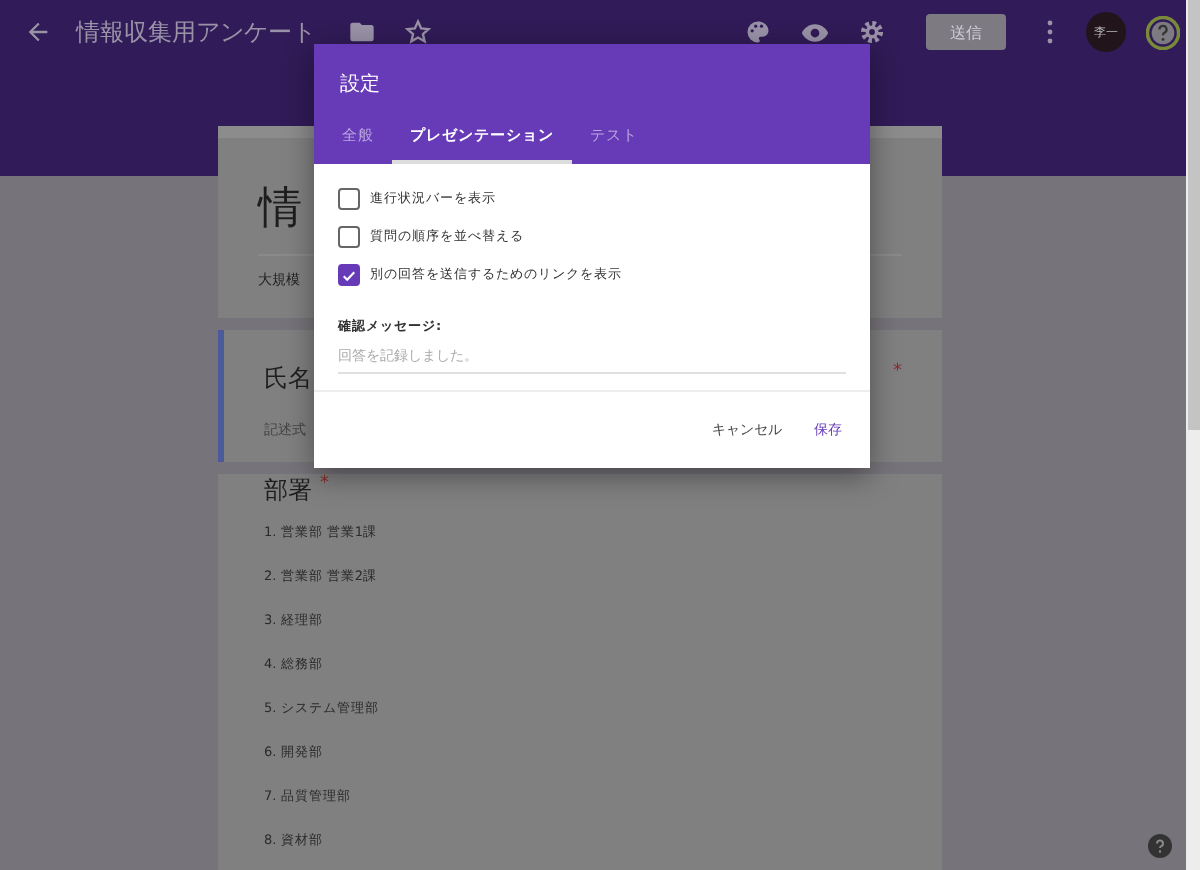 The image size is (1200, 870). I want to click on settings-icon, so click(872, 32).